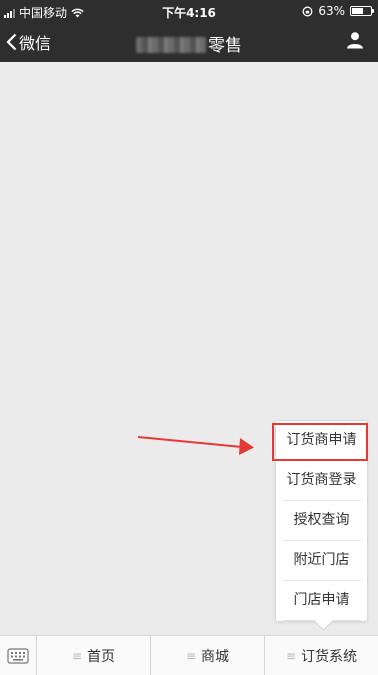 This screenshot has height=675, width=378. I want to click on profile-button, so click(355, 42).